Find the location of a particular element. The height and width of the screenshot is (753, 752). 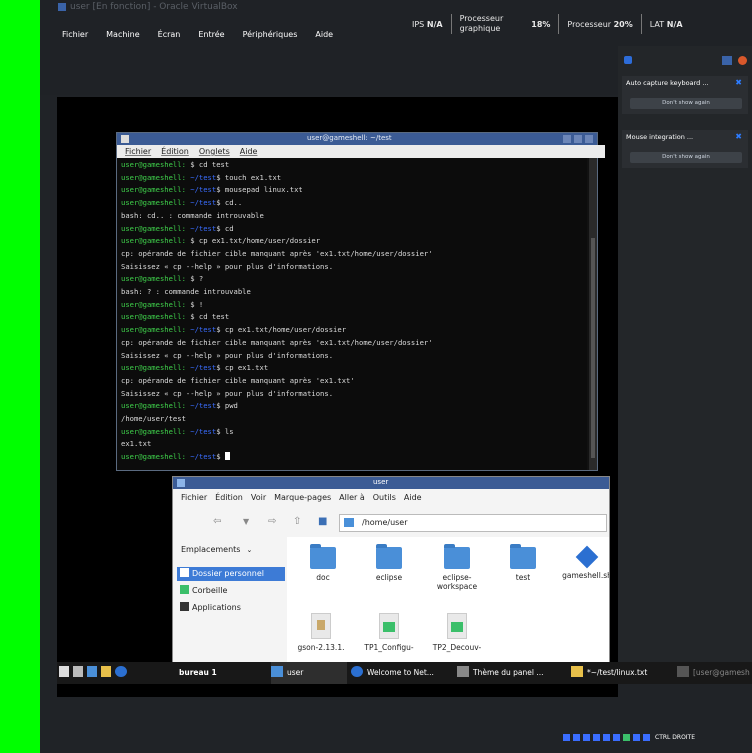

close-icon is located at coordinates (742, 60).